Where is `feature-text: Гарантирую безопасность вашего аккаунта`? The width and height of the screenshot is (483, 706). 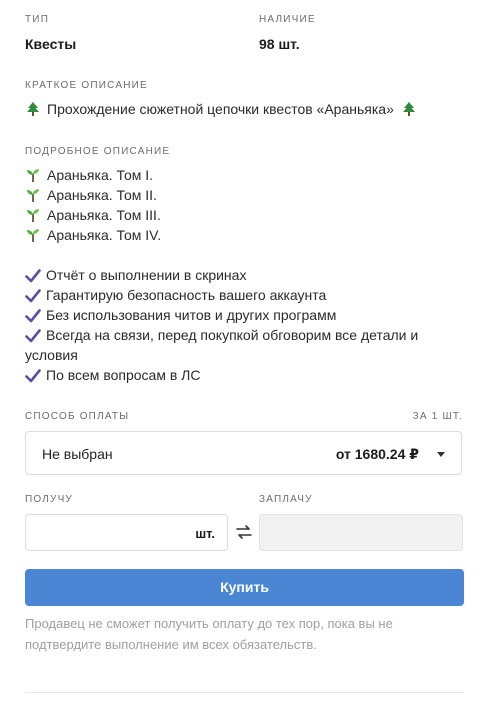 feature-text: Гарантирую безопасность вашего аккаунта is located at coordinates (186, 295).